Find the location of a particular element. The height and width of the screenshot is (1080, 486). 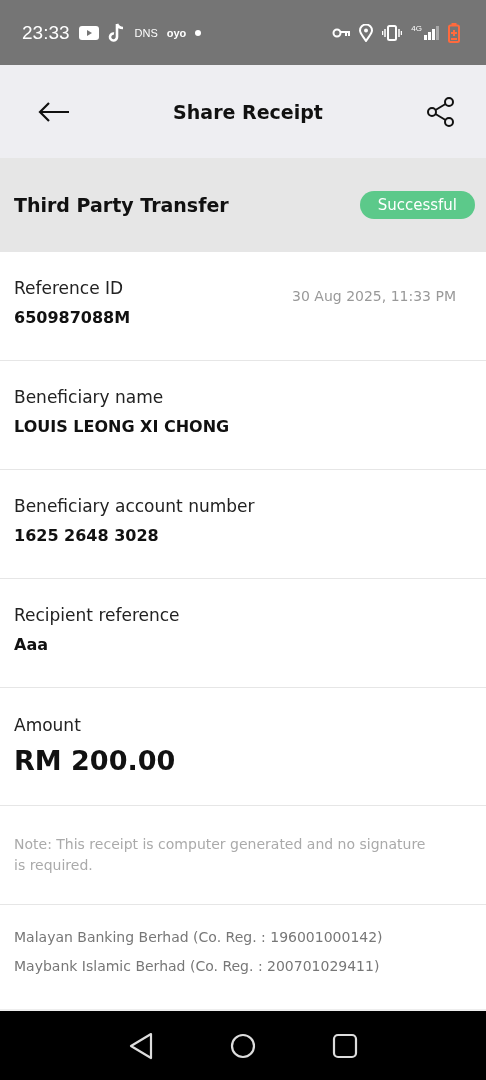

transaction-date: 30 Aug 2025, 11:33 PM is located at coordinates (374, 296).